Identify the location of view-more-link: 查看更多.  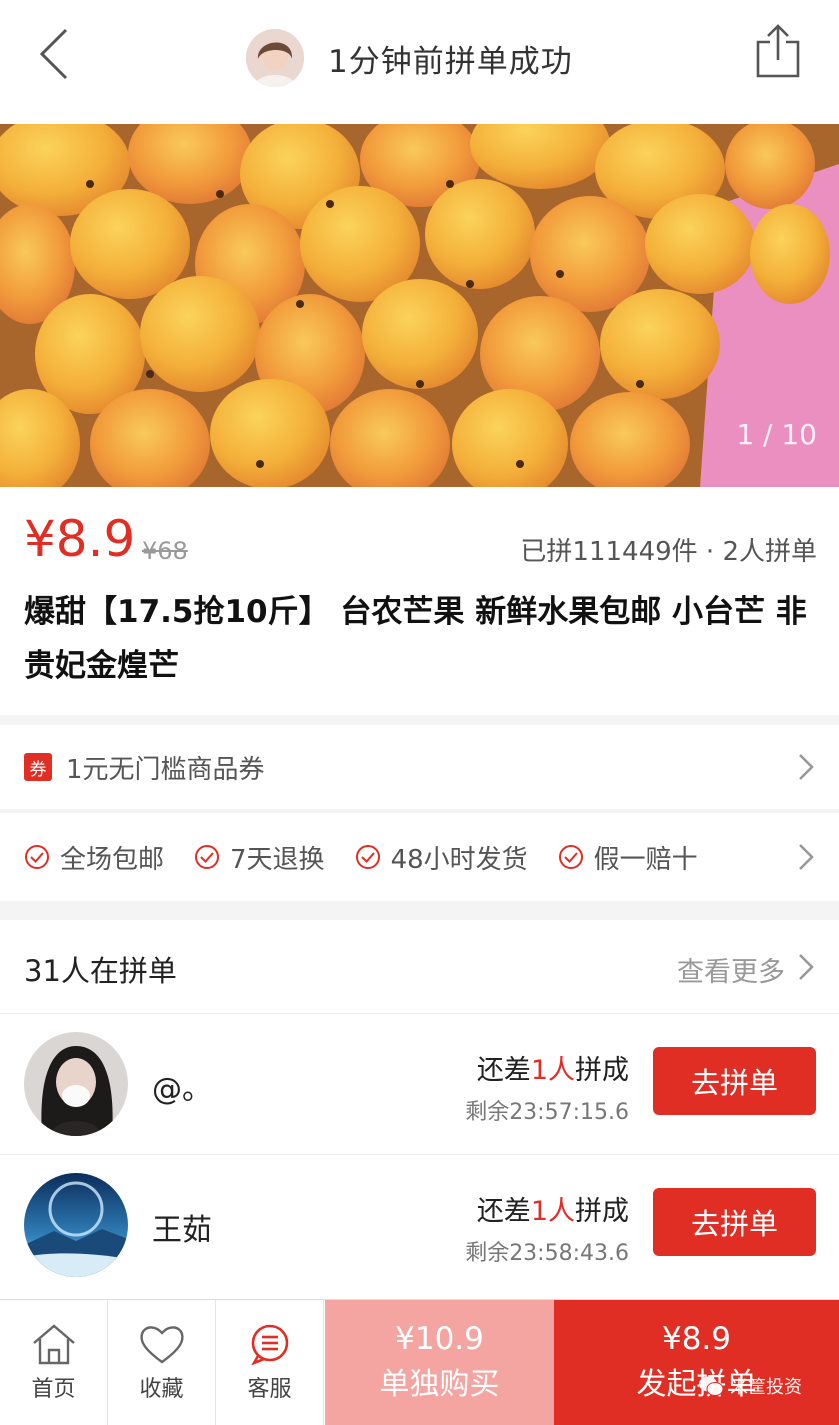
(731, 969).